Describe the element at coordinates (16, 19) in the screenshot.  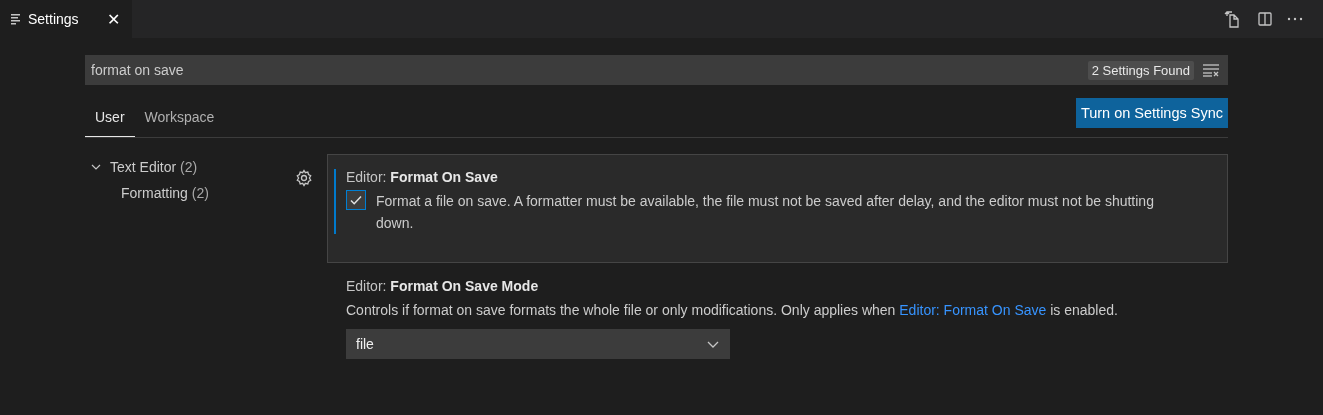
I see `lines-icon` at that location.